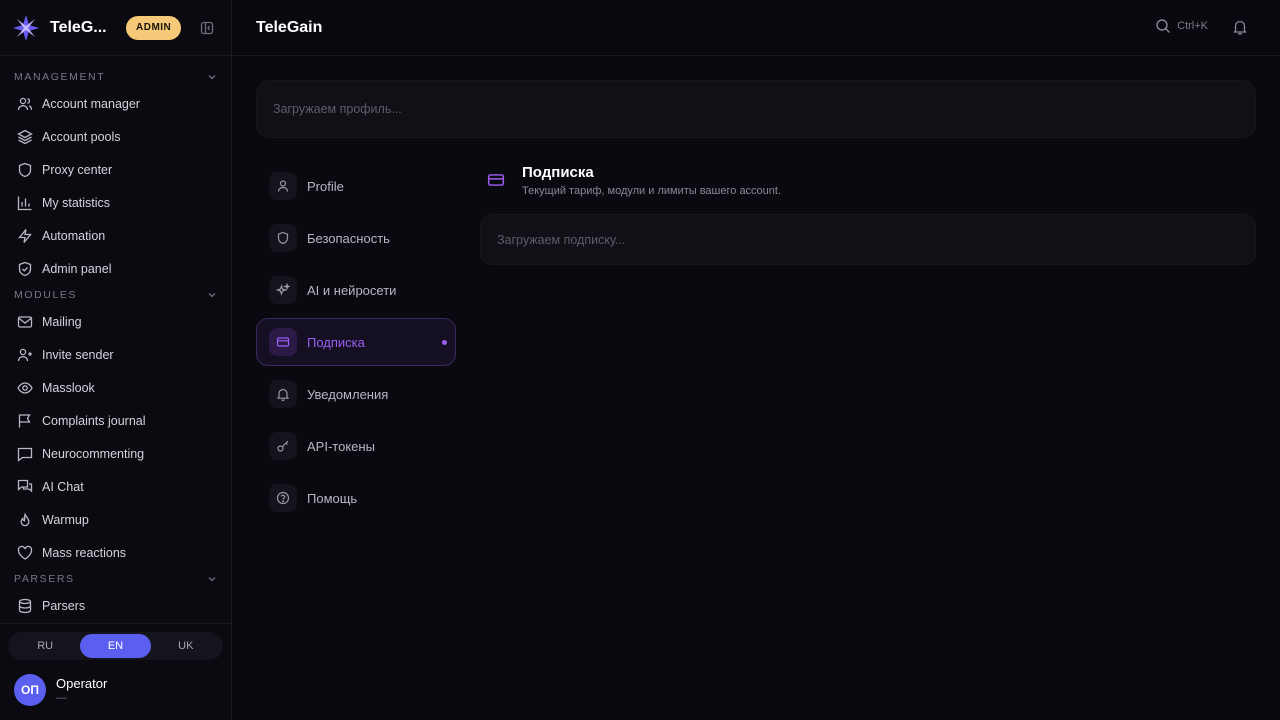 This screenshot has height=720, width=1280. Describe the element at coordinates (115, 579) in the screenshot. I see `section-parsers: PARSERS` at that location.